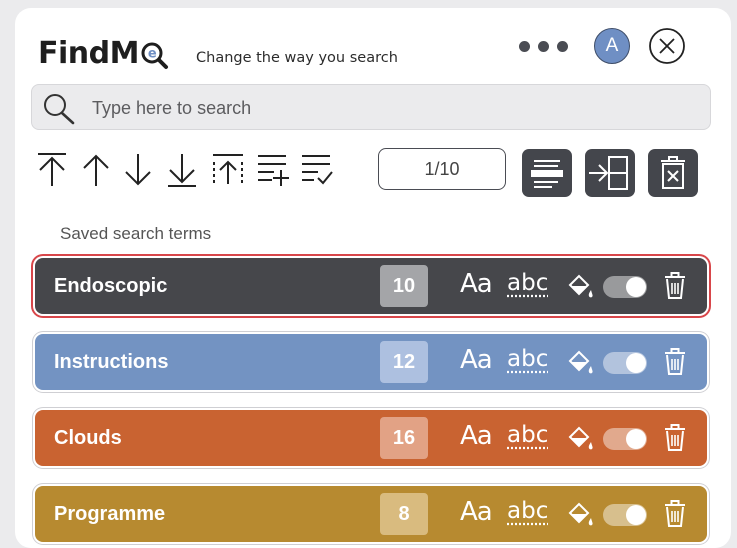 The width and height of the screenshot is (737, 548). Describe the element at coordinates (404, 362) in the screenshot. I see `match-count-badge: 12` at that location.